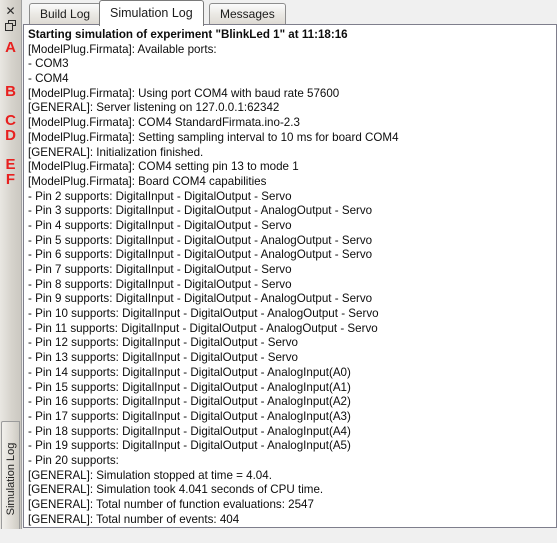  What do you see at coordinates (10, 179) in the screenshot?
I see `marker-letter-f: F` at bounding box center [10, 179].